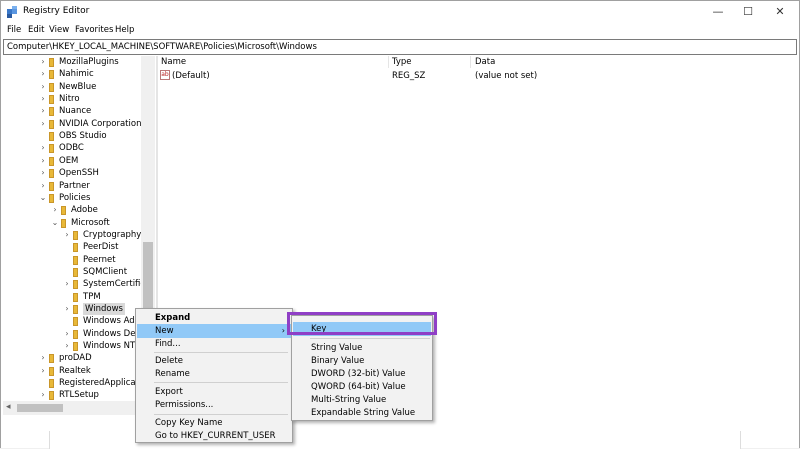  I want to click on tree-item: › Windows, so click(79, 309).